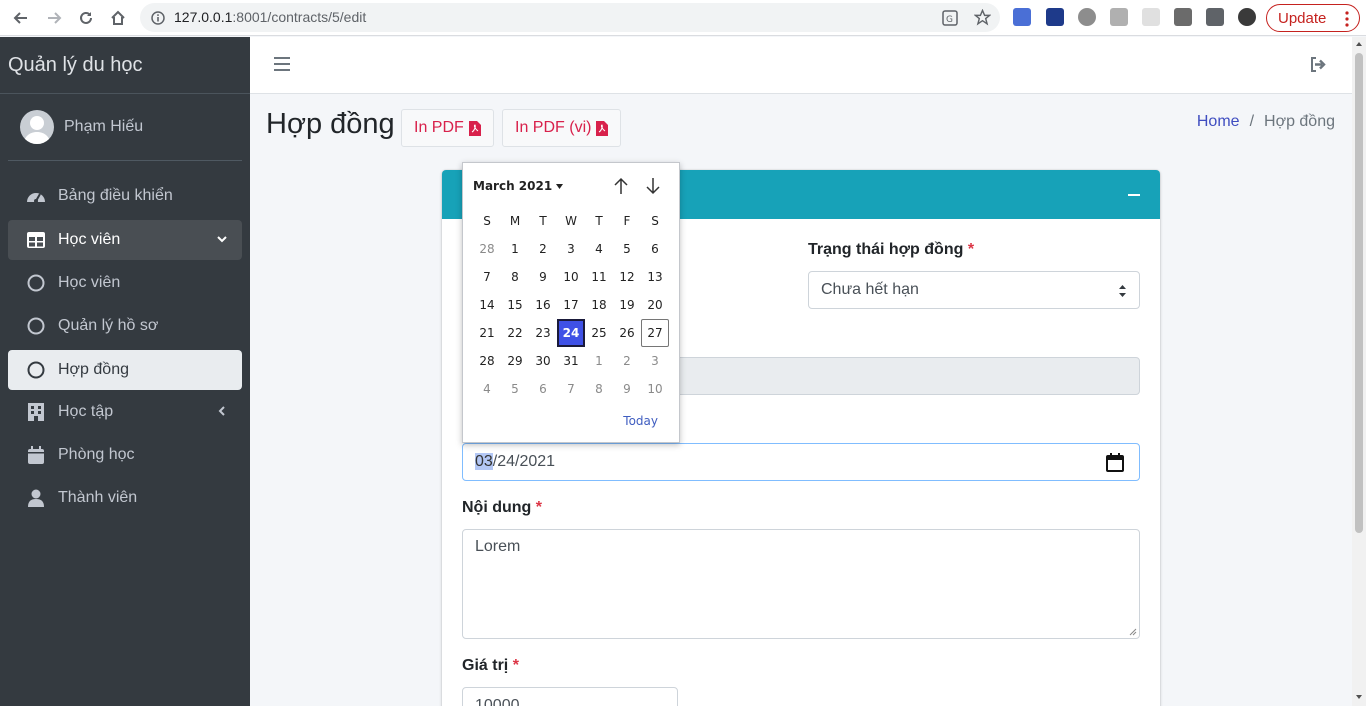  I want to click on sidebar-item-phong-hoc: Phòng học, so click(125, 455).